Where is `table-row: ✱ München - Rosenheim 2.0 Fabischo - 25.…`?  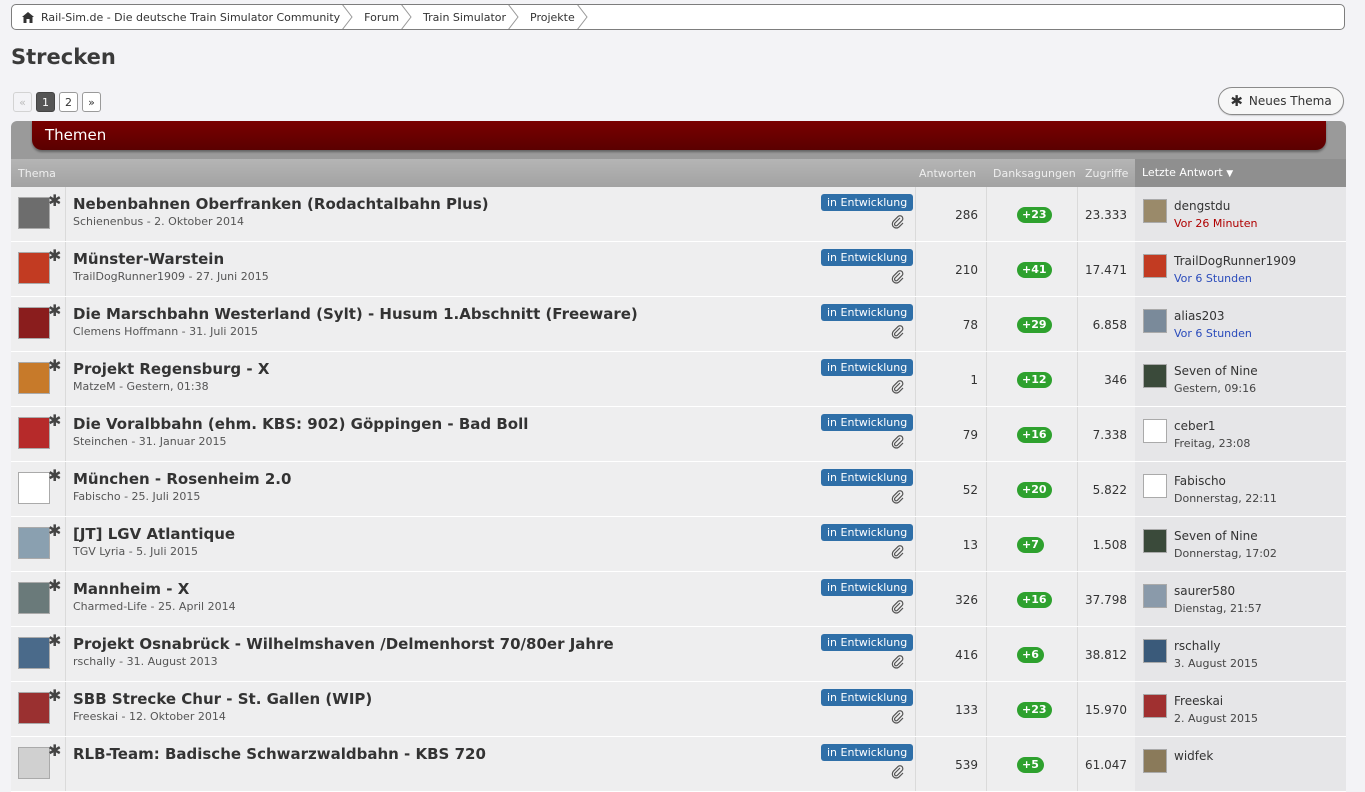 table-row: ✱ München - Rosenheim 2.0 Fabischo - 25.… is located at coordinates (678, 489).